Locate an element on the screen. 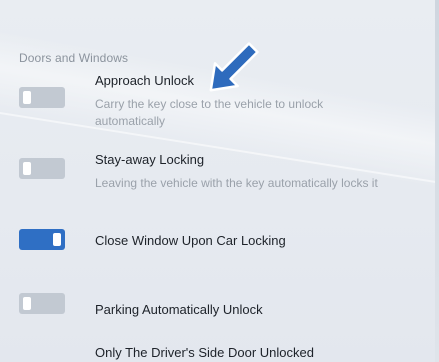  parking-auto-unlock-label: Parking Automatically Unlock is located at coordinates (179, 309).